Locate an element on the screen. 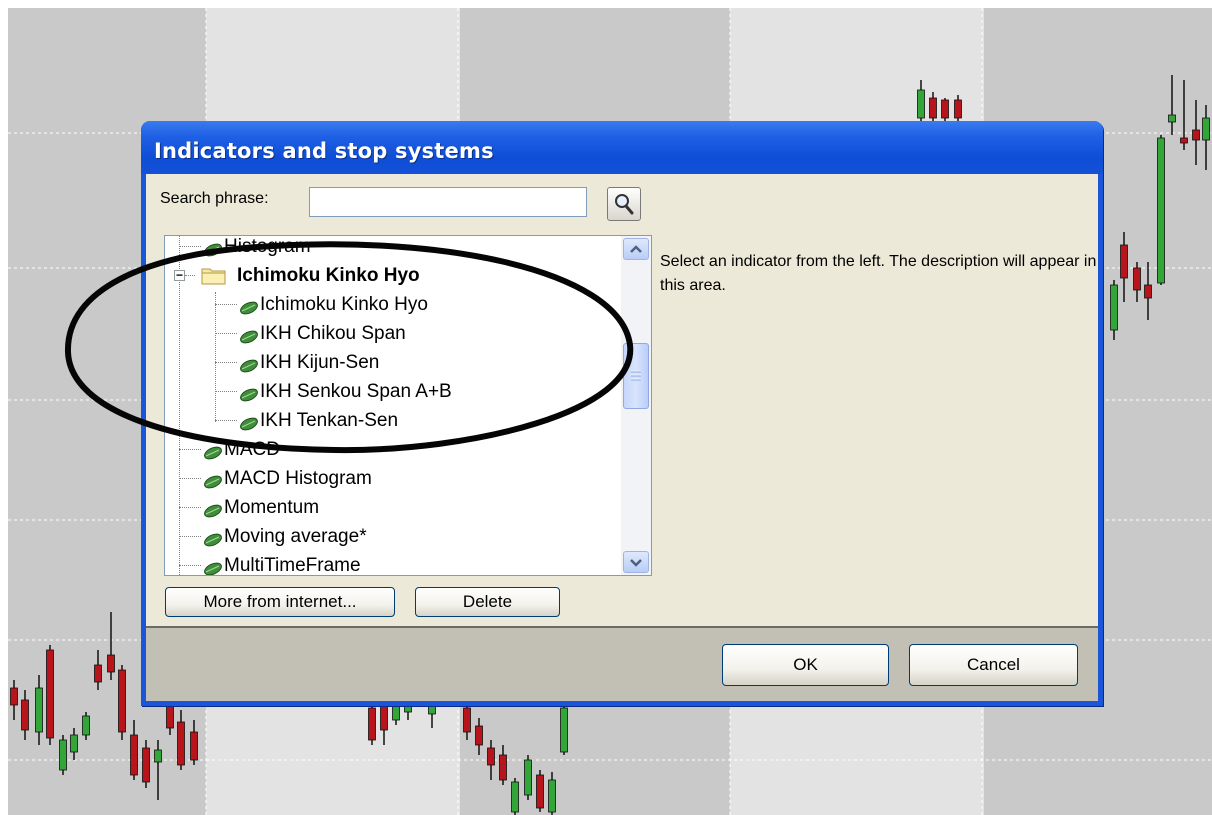 The width and height of the screenshot is (1212, 815). delete-button: Delete is located at coordinates (487, 602).